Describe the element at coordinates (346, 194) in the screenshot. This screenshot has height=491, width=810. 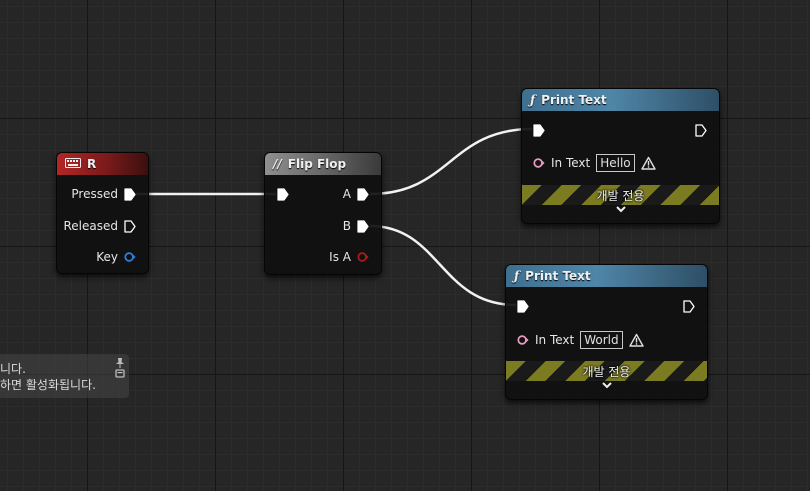
I see `a-pin-label: A` at that location.